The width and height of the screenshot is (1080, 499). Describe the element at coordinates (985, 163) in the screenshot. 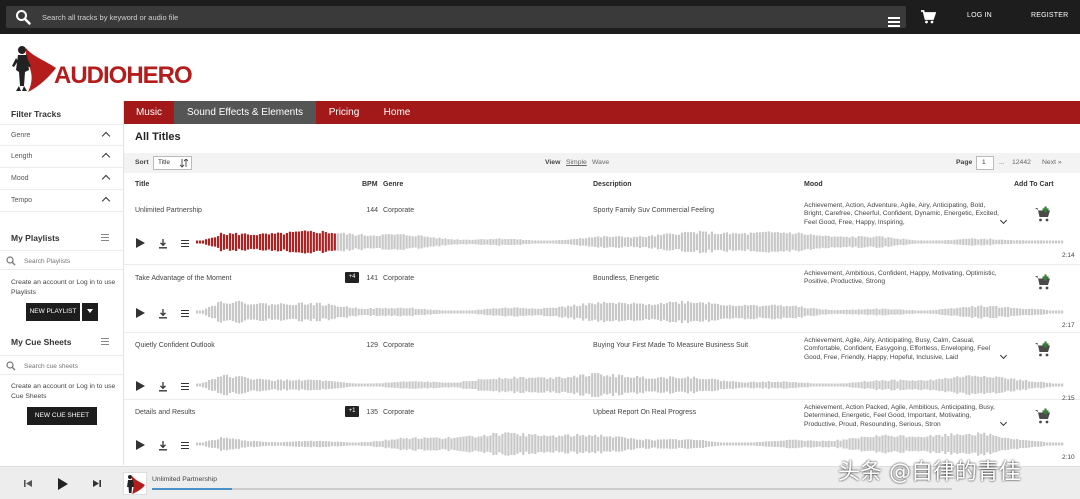

I see `page-number-input: 1` at that location.